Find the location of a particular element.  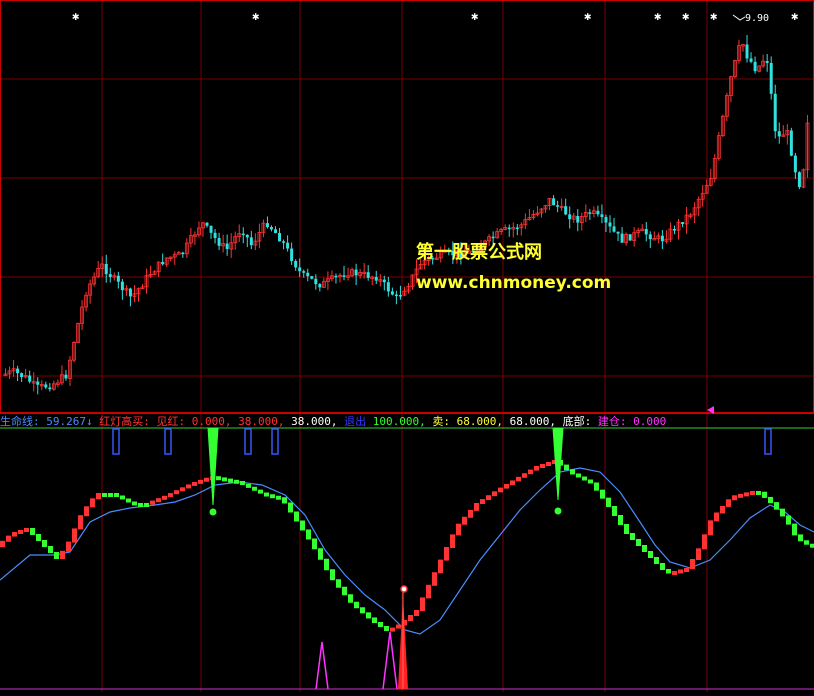

indicator-header-label: 生命线 is located at coordinates (16, 421).